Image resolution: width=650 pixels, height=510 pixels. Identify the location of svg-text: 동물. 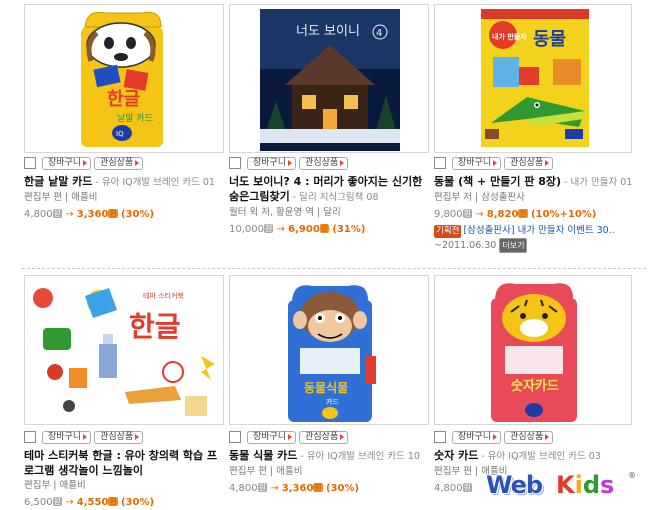
(549, 39).